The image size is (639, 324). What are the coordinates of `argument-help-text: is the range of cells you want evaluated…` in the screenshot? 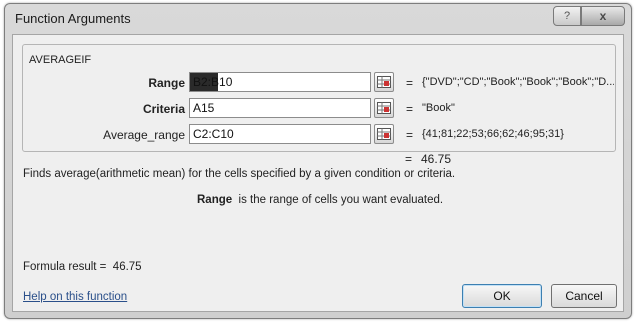 It's located at (341, 200).